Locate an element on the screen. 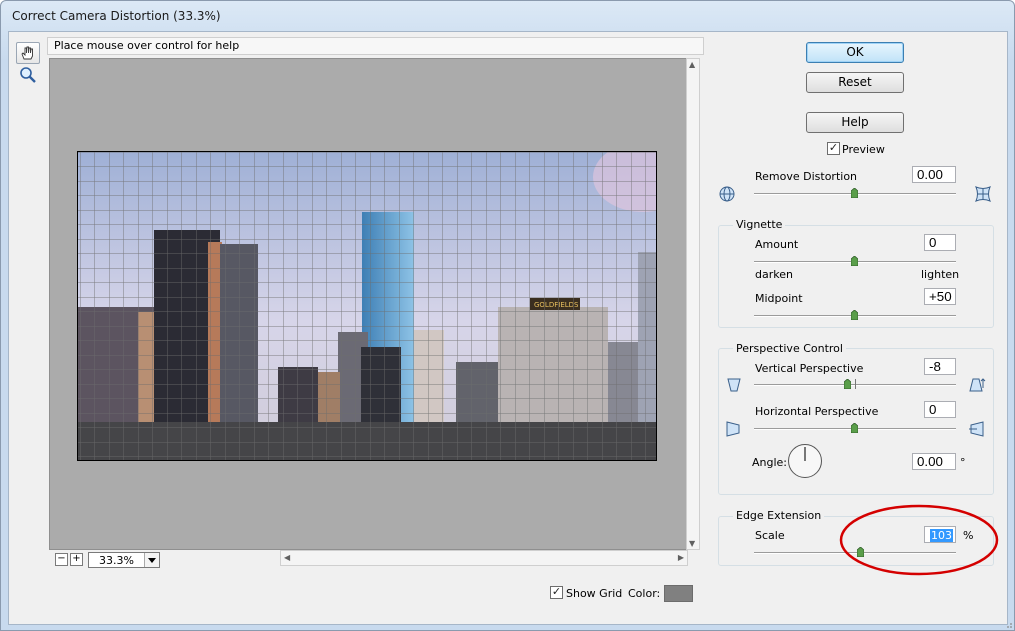 Image resolution: width=1015 pixels, height=631 pixels. ok-button: OK is located at coordinates (855, 52).